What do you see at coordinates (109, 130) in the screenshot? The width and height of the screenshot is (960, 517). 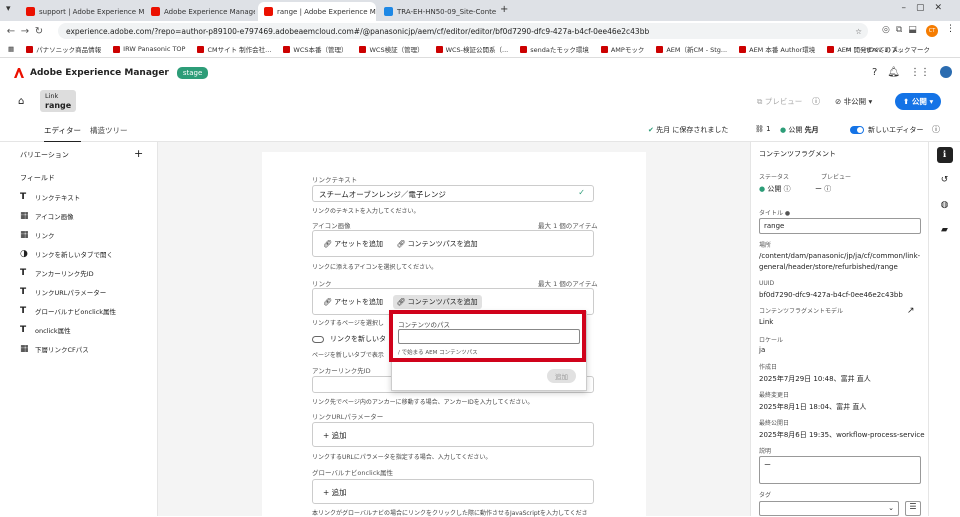 I see `tab-structure-tree: 構造ツリー` at bounding box center [109, 130].